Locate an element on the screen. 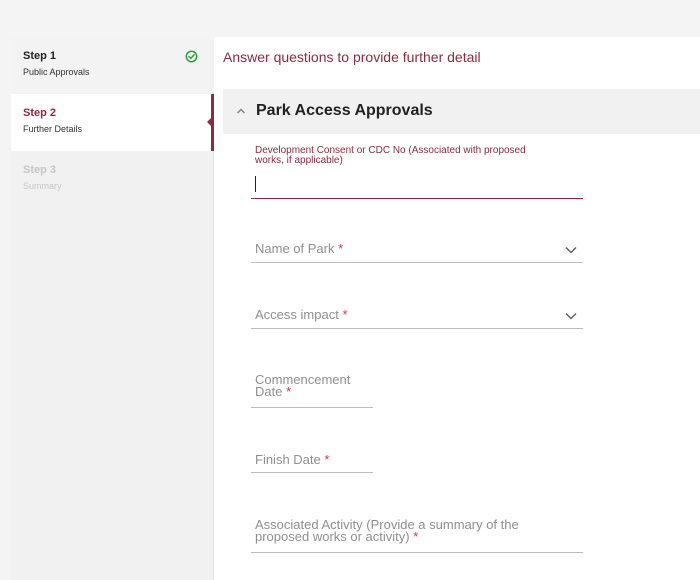  park-select: Name of Park * is located at coordinates (417, 248).